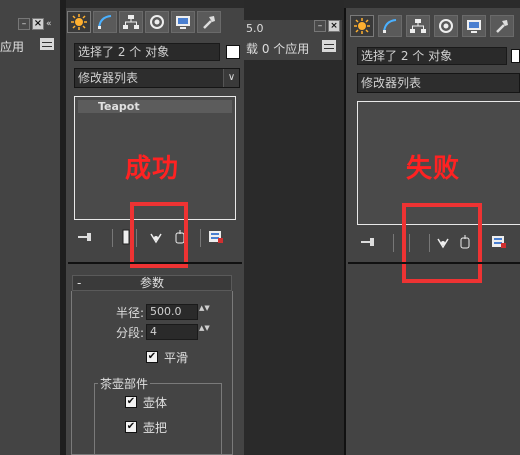 The height and width of the screenshot is (455, 520). I want to click on body-label: 壶体, so click(155, 403).